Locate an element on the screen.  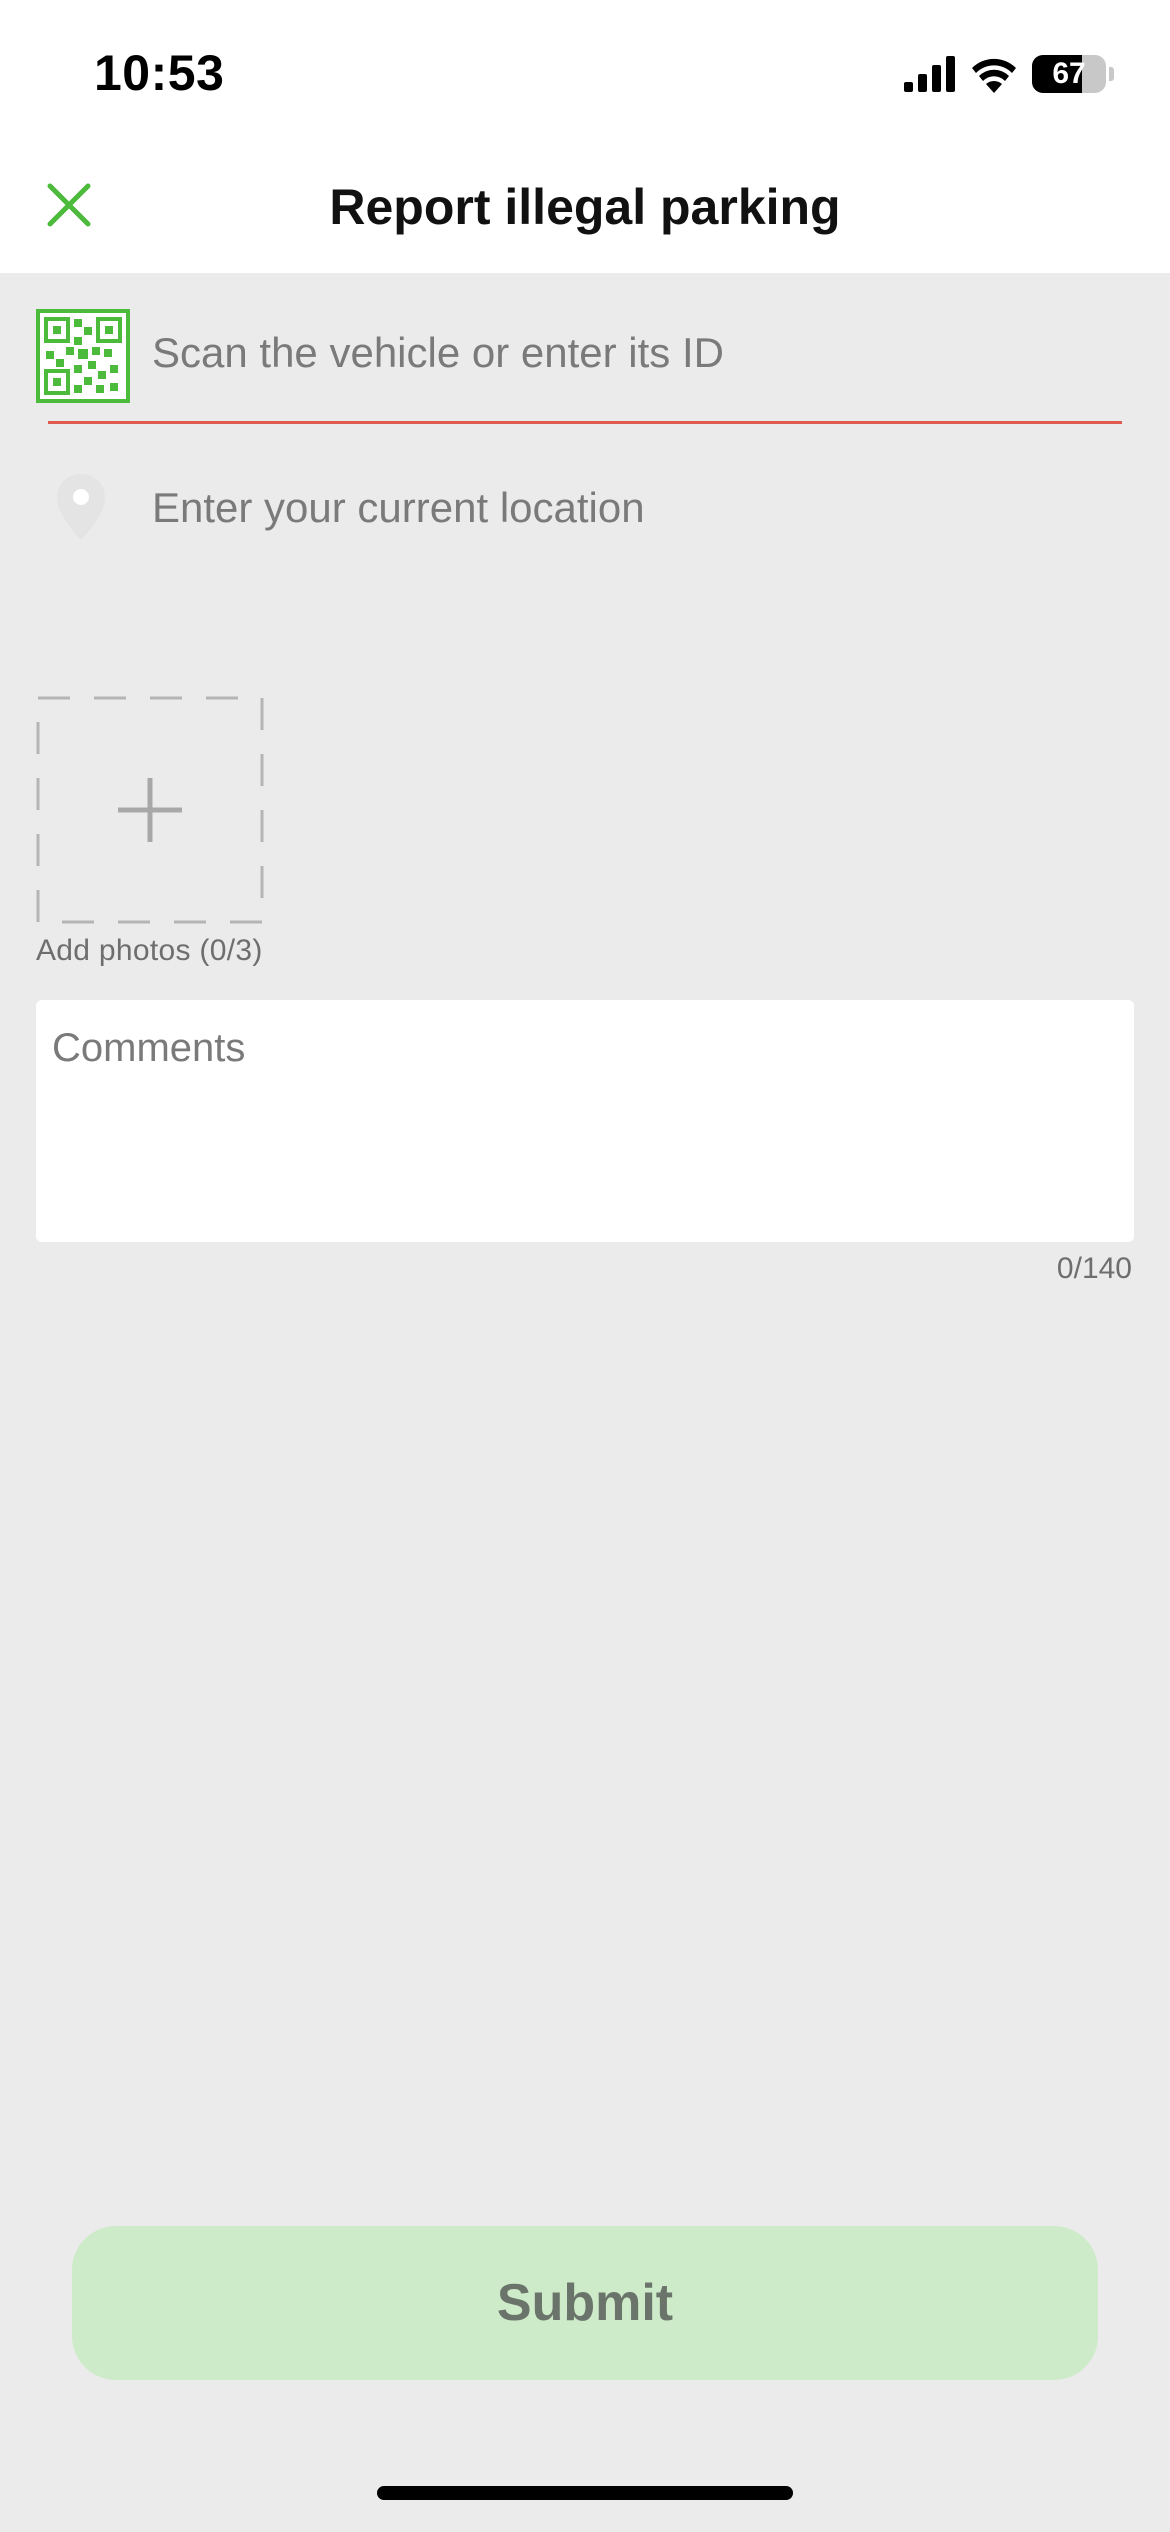
home-indicator is located at coordinates (585, 2493).